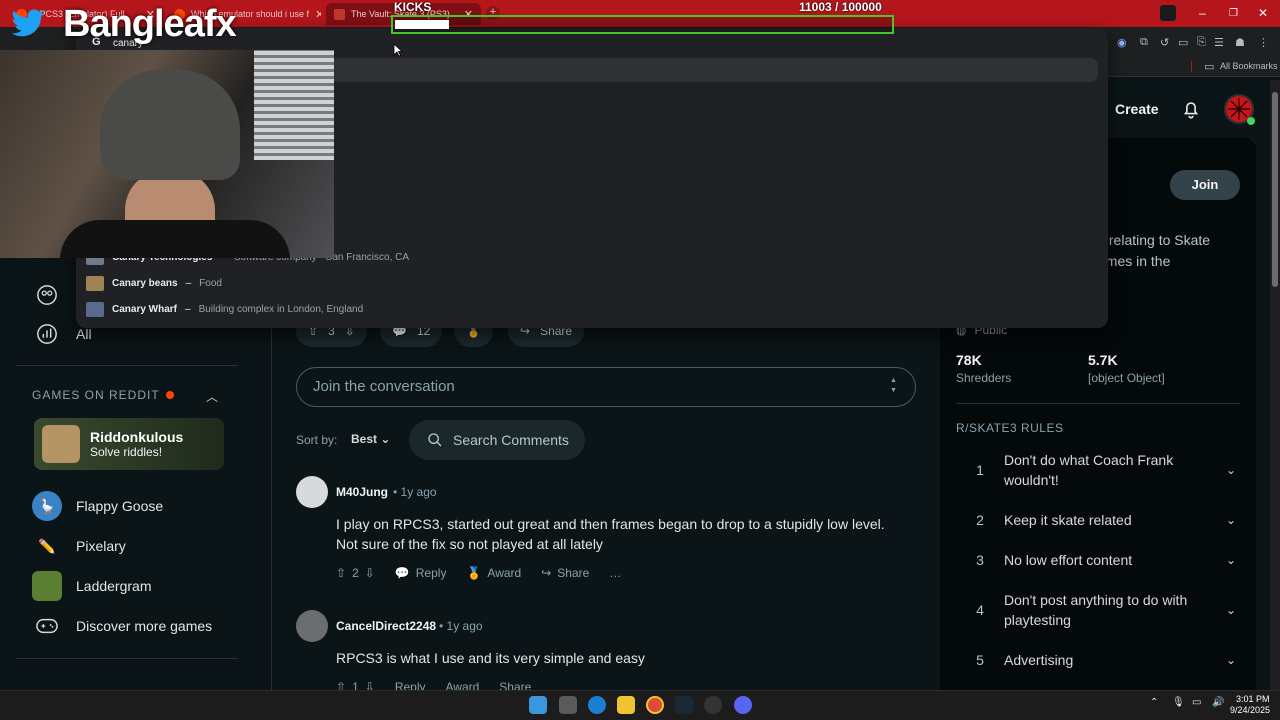  Describe the element at coordinates (154, 283) in the screenshot. I see `suggestion-item: Canary beans – Food` at that location.